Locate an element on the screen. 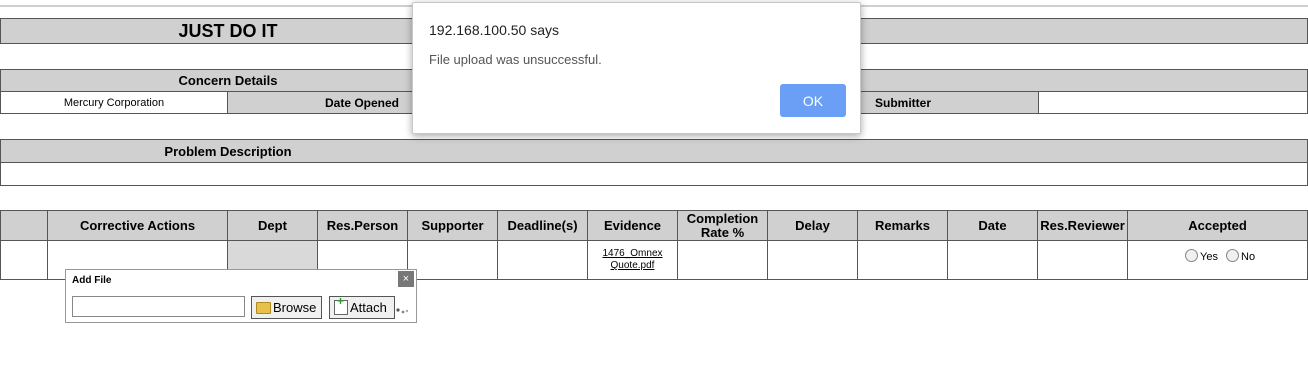  table-row-cell is located at coordinates (24, 260).